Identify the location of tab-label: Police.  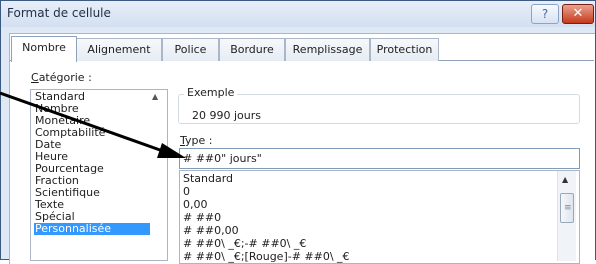
(190, 49).